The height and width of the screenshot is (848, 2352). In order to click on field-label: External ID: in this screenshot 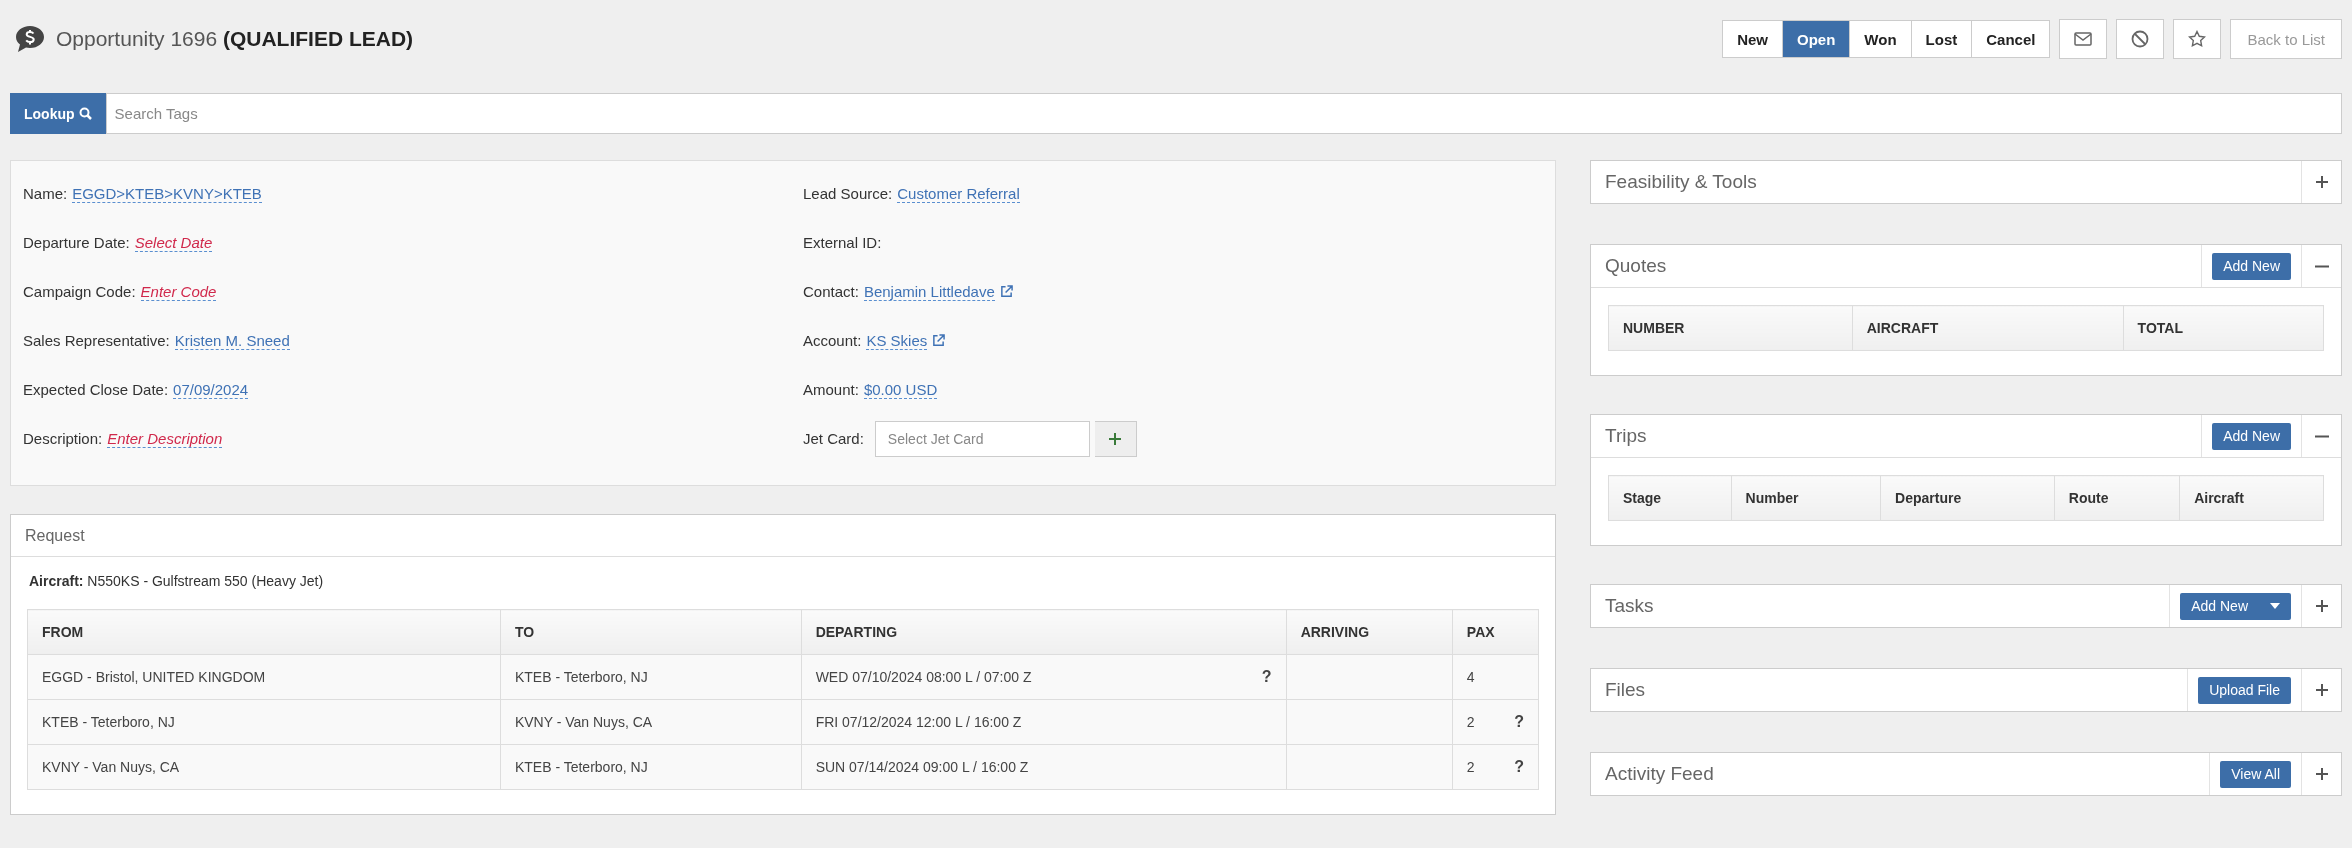, I will do `click(842, 242)`.